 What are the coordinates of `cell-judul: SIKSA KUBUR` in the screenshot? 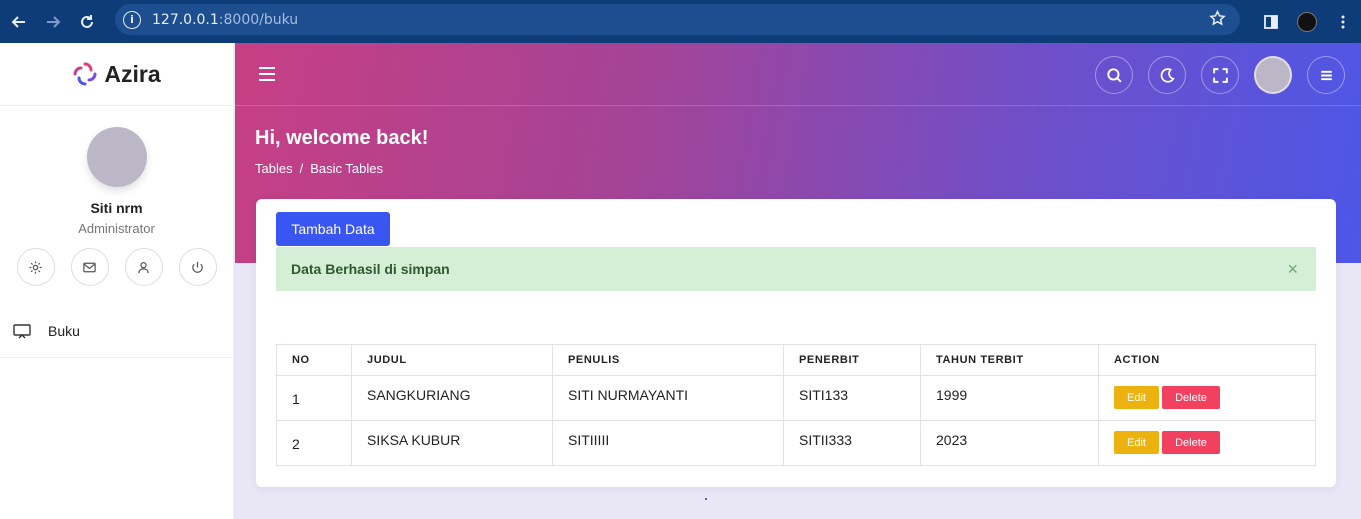 It's located at (452, 443).